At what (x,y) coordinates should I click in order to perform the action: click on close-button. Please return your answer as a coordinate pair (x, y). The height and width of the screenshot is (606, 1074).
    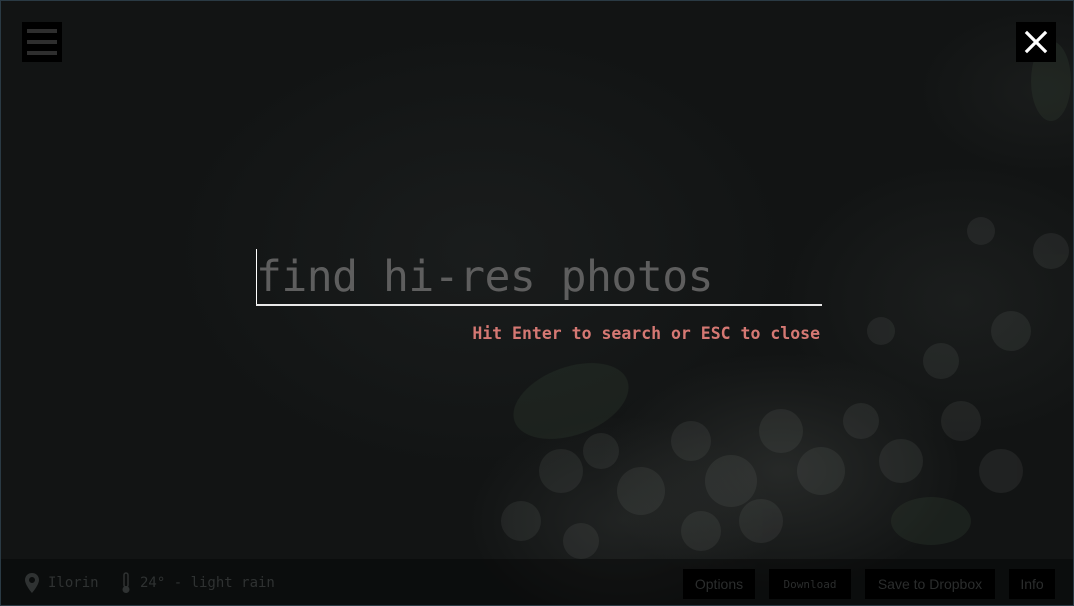
    Looking at the image, I should click on (1036, 42).